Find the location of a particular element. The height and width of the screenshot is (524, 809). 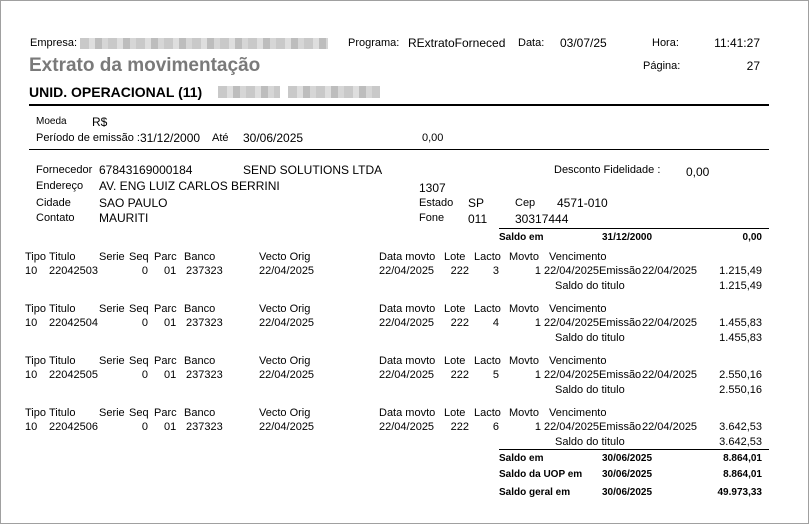

page-title: Extrato da movimentação is located at coordinates (145, 65).